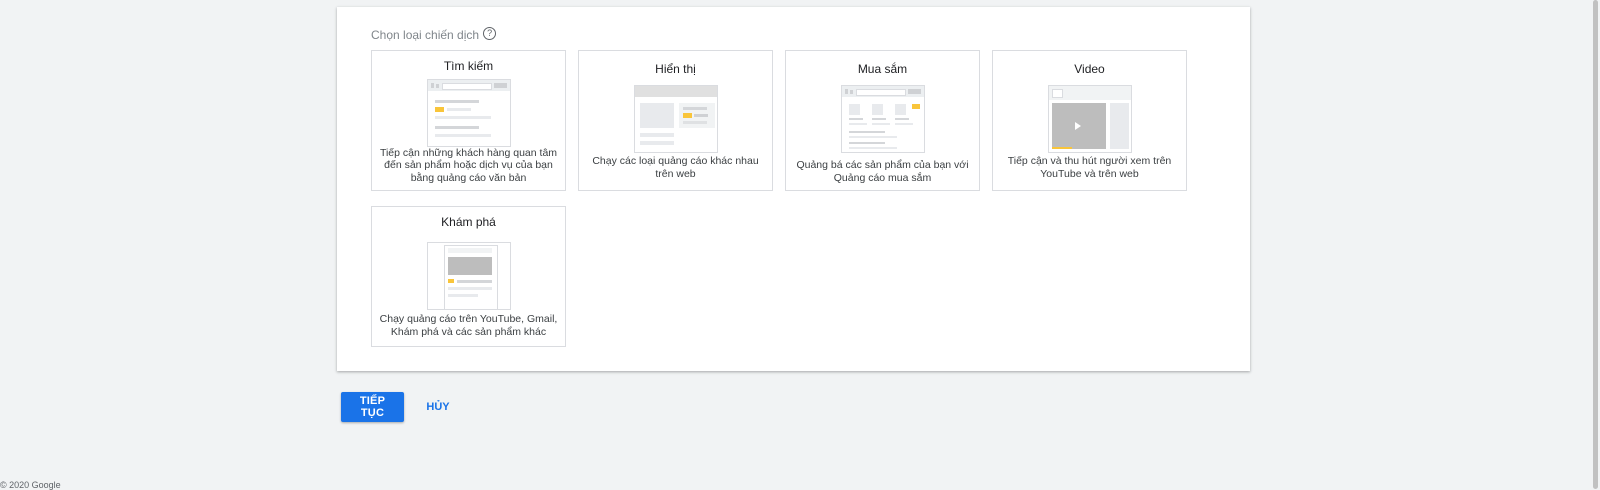 This screenshot has height=490, width=1600. I want to click on card-title: Tìm kiếm, so click(468, 66).